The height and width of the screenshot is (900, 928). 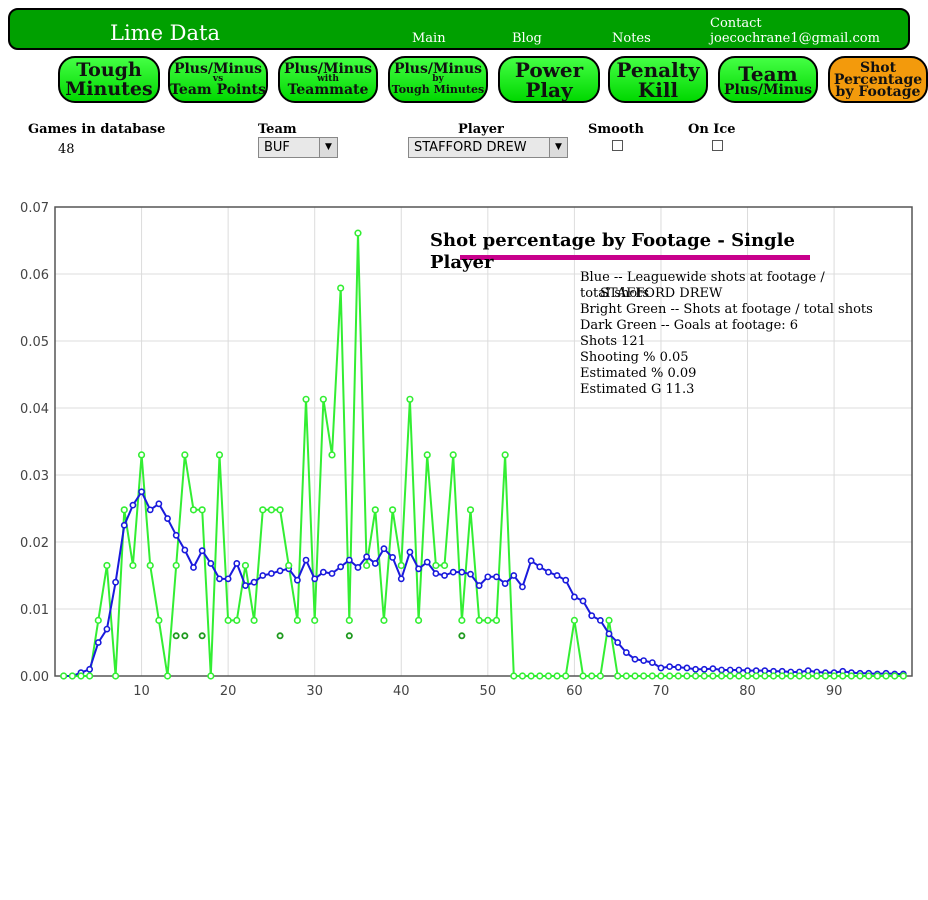 What do you see at coordinates (165, 33) in the screenshot?
I see `site-title: Lime Data` at bounding box center [165, 33].